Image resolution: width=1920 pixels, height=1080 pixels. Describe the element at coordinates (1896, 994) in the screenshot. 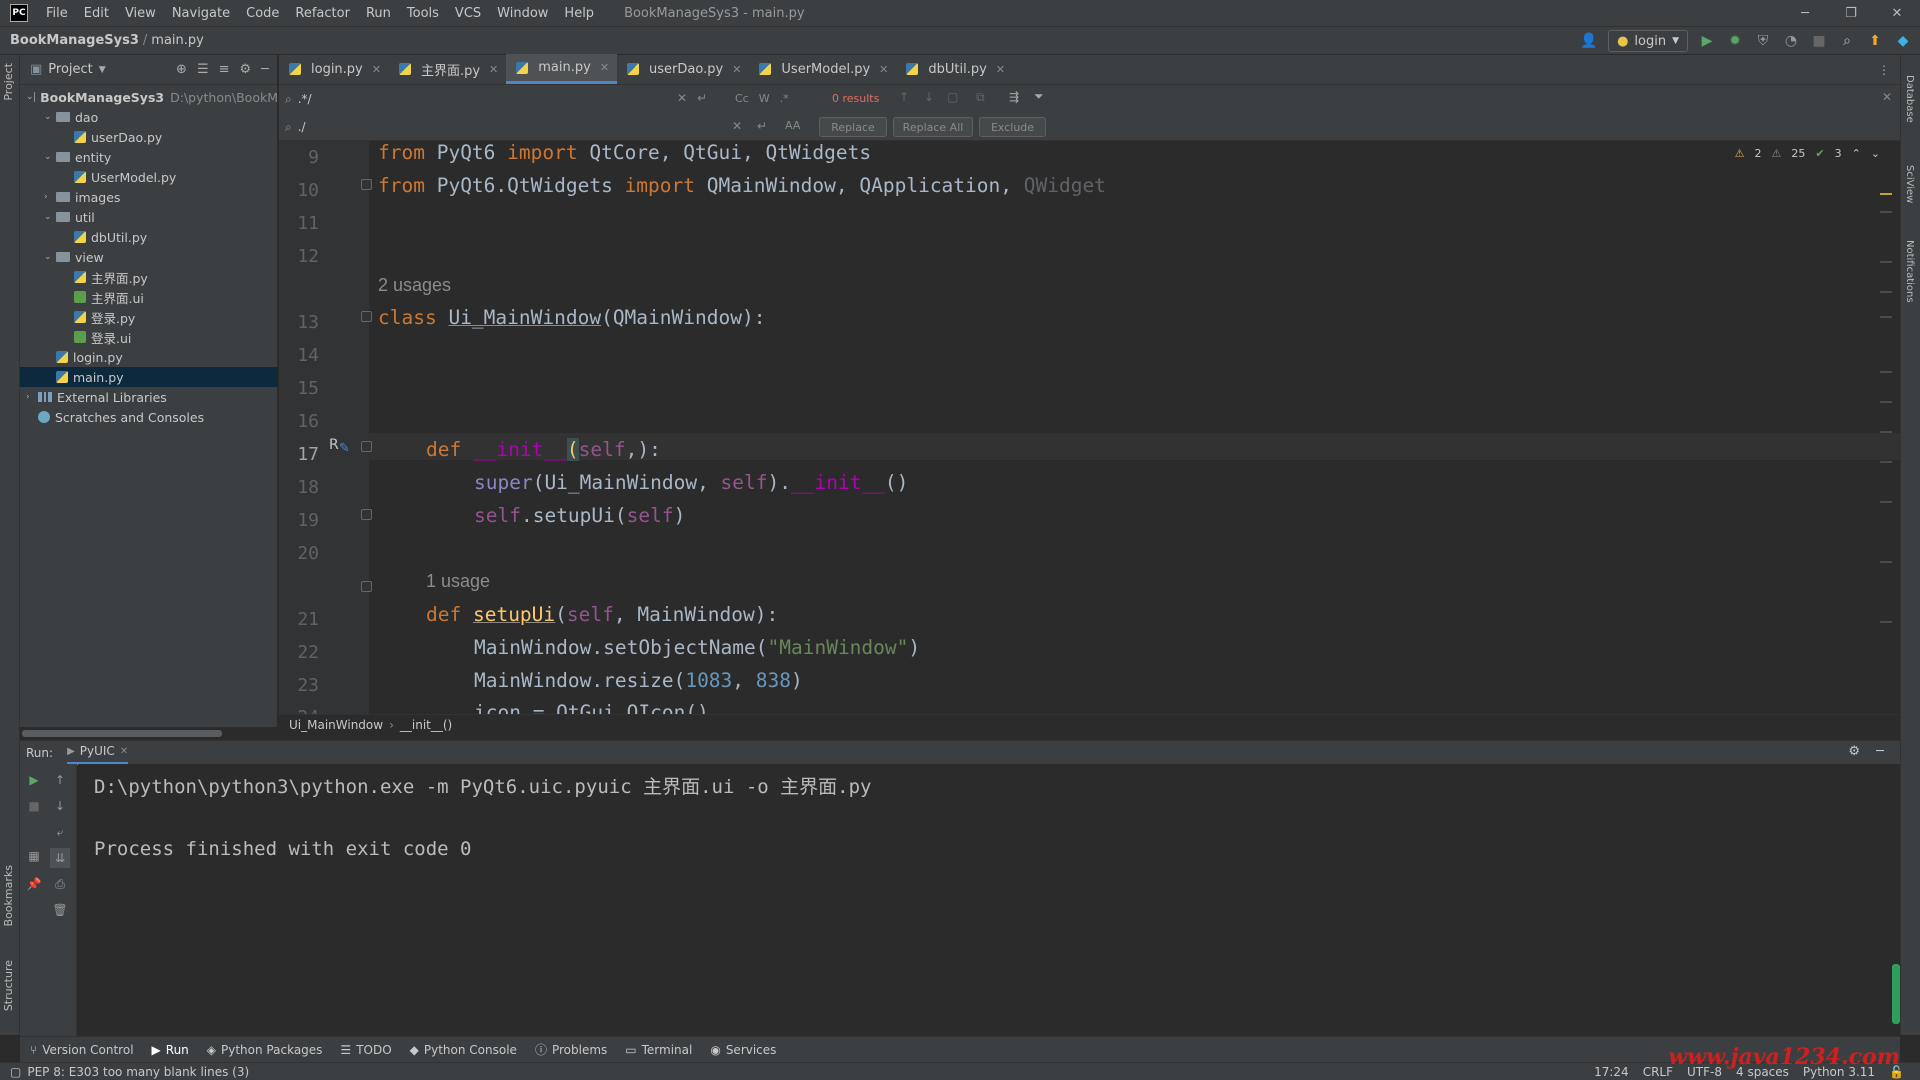

I see `console-scrollbar` at that location.